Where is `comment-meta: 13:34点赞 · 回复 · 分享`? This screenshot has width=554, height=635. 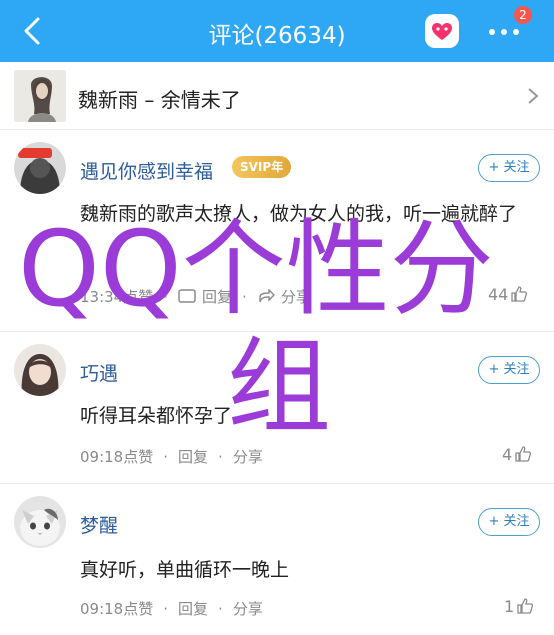
comment-meta: 13:34点赞 · 回复 · 分享 is located at coordinates (195, 297).